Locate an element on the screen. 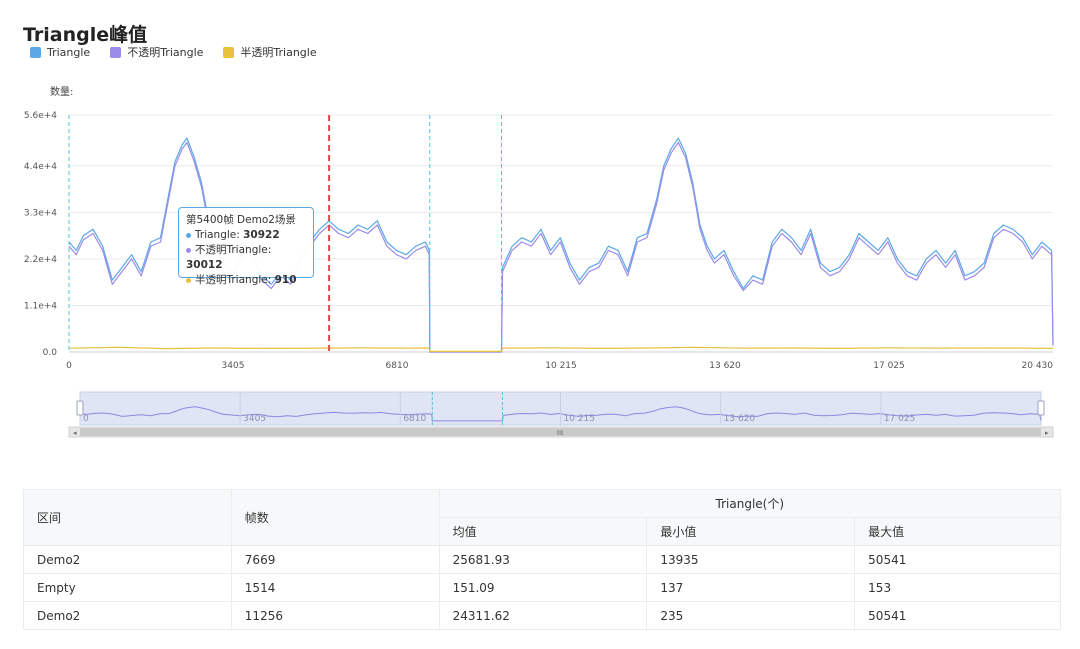  y-tick-label: 1.1e+4 is located at coordinates (40, 306).